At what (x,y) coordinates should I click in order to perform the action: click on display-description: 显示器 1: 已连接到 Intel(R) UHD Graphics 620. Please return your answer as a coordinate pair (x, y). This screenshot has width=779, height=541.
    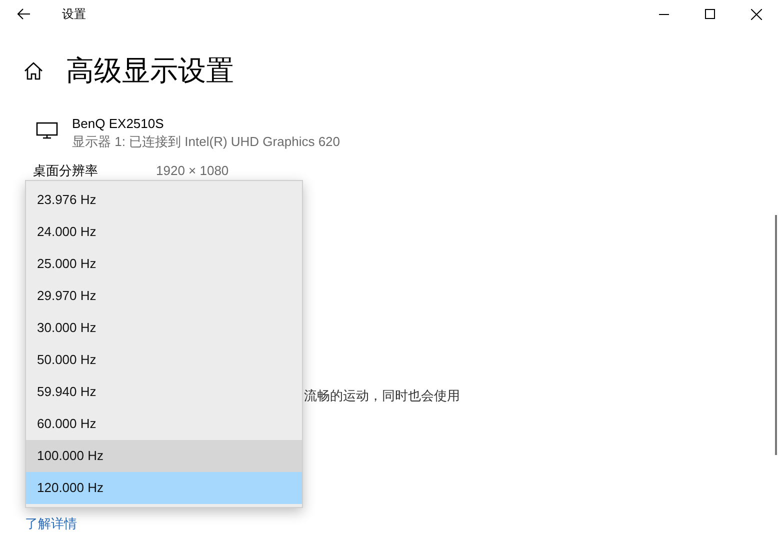
    Looking at the image, I should click on (206, 142).